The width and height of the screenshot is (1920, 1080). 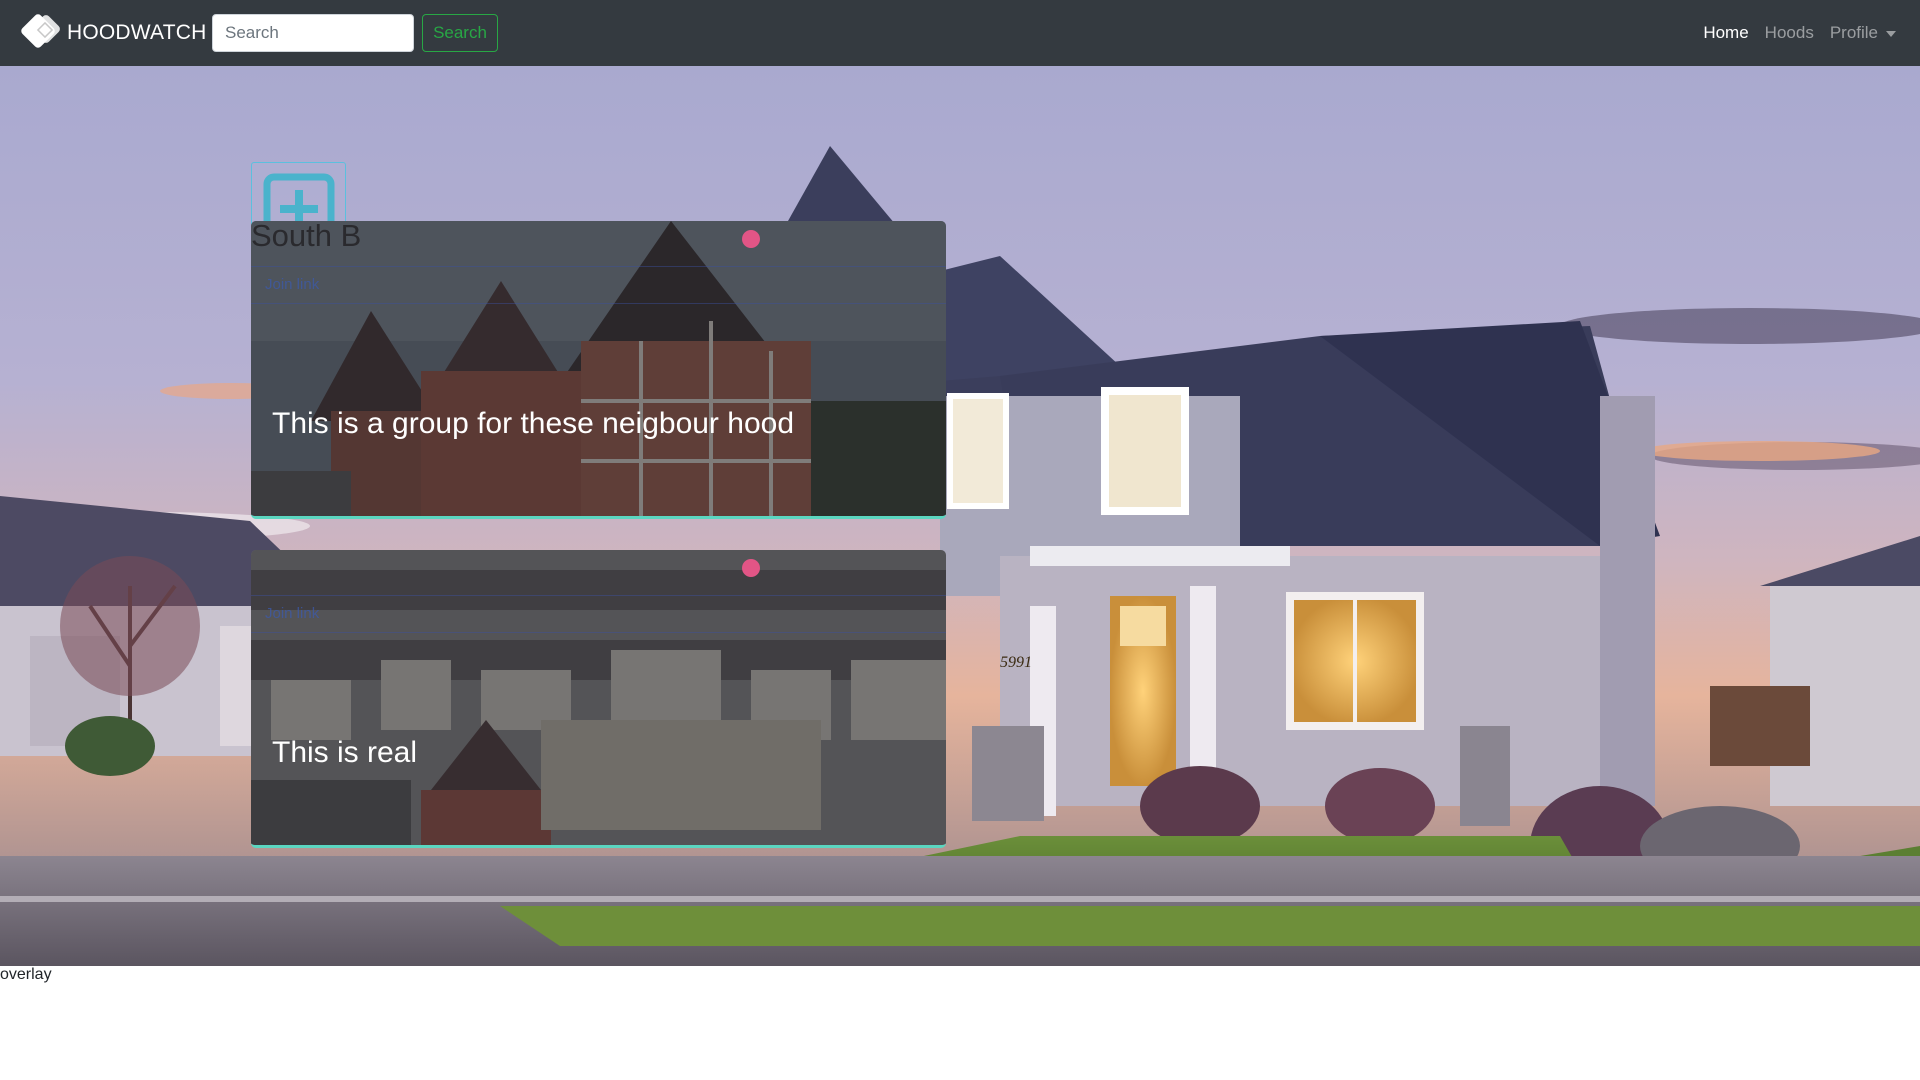 I want to click on hood-card-title: South B, so click(x=306, y=237).